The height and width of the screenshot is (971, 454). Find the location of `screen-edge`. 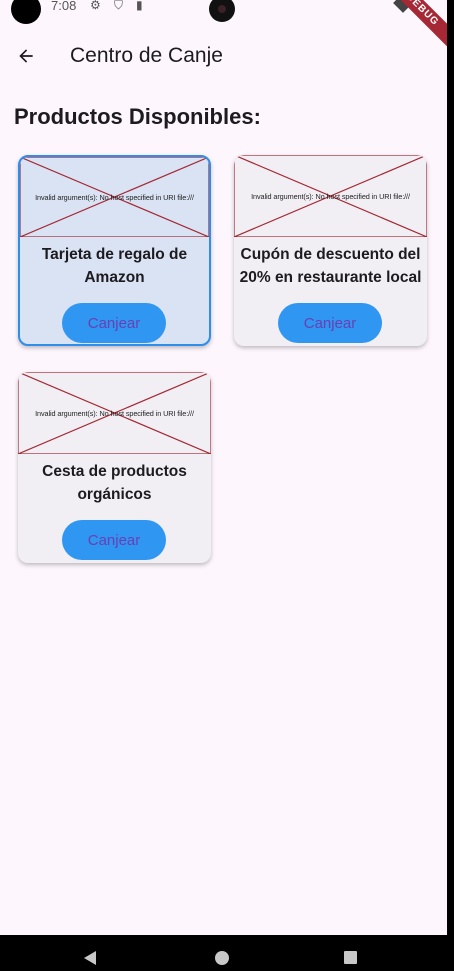

screen-edge is located at coordinates (450, 485).